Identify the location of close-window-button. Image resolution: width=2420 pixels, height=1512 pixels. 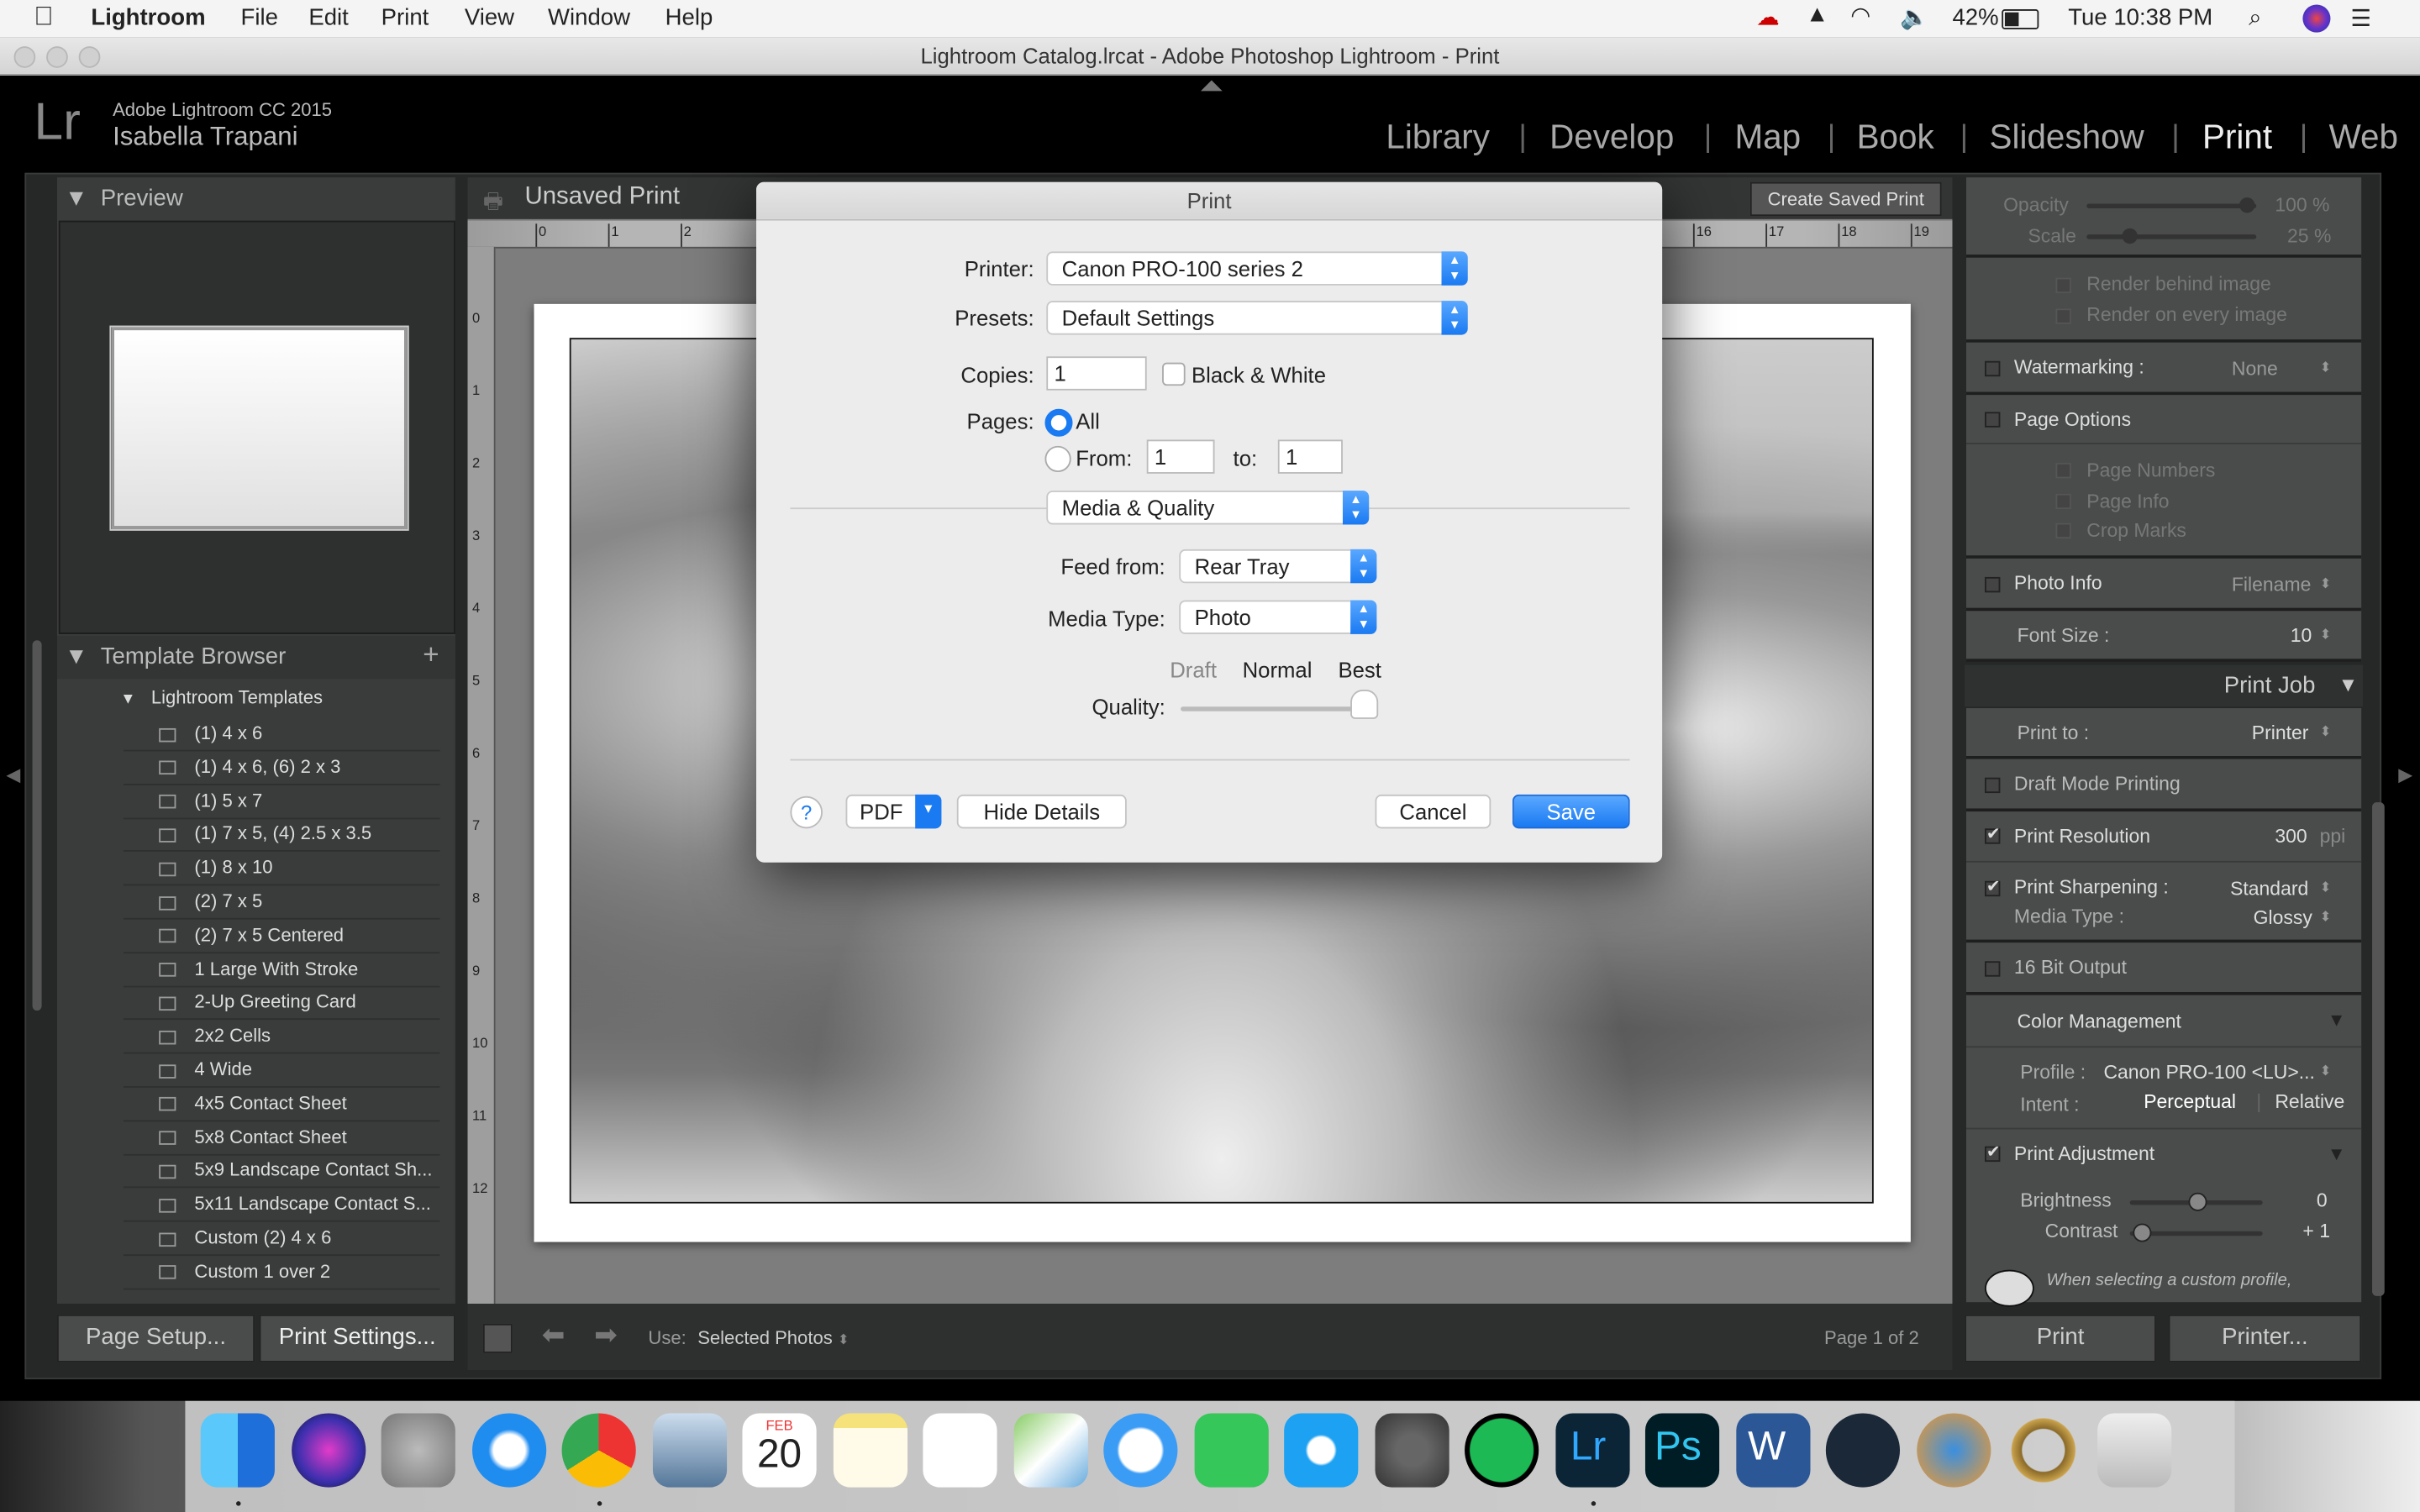
(24, 57).